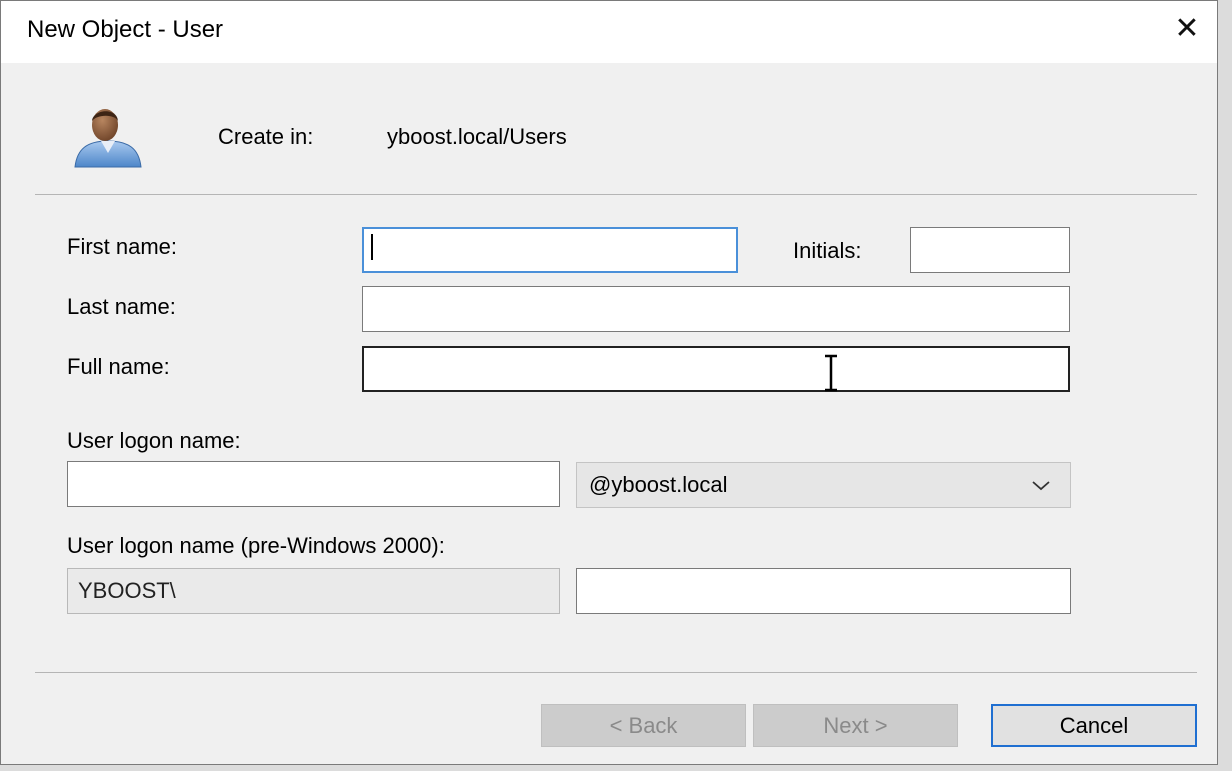  Describe the element at coordinates (313, 591) in the screenshot. I see `pre2000-domain-field` at that location.